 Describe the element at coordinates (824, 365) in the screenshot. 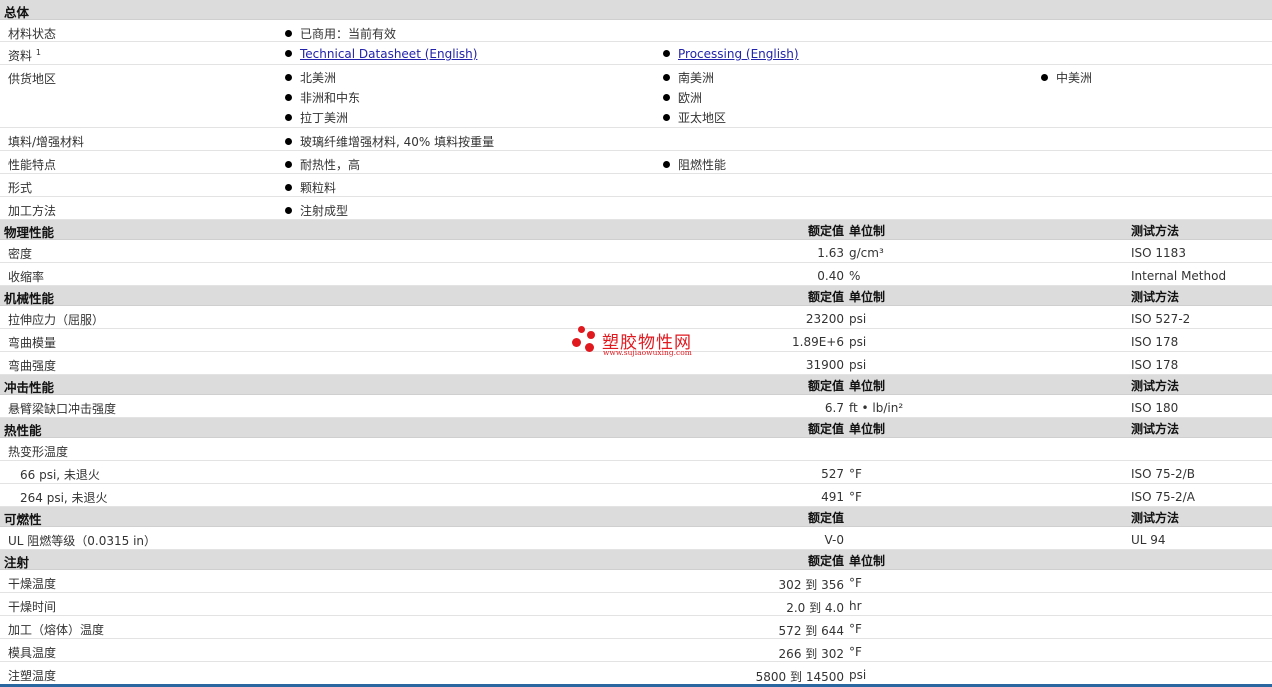

I see `property-value: 31900` at that location.